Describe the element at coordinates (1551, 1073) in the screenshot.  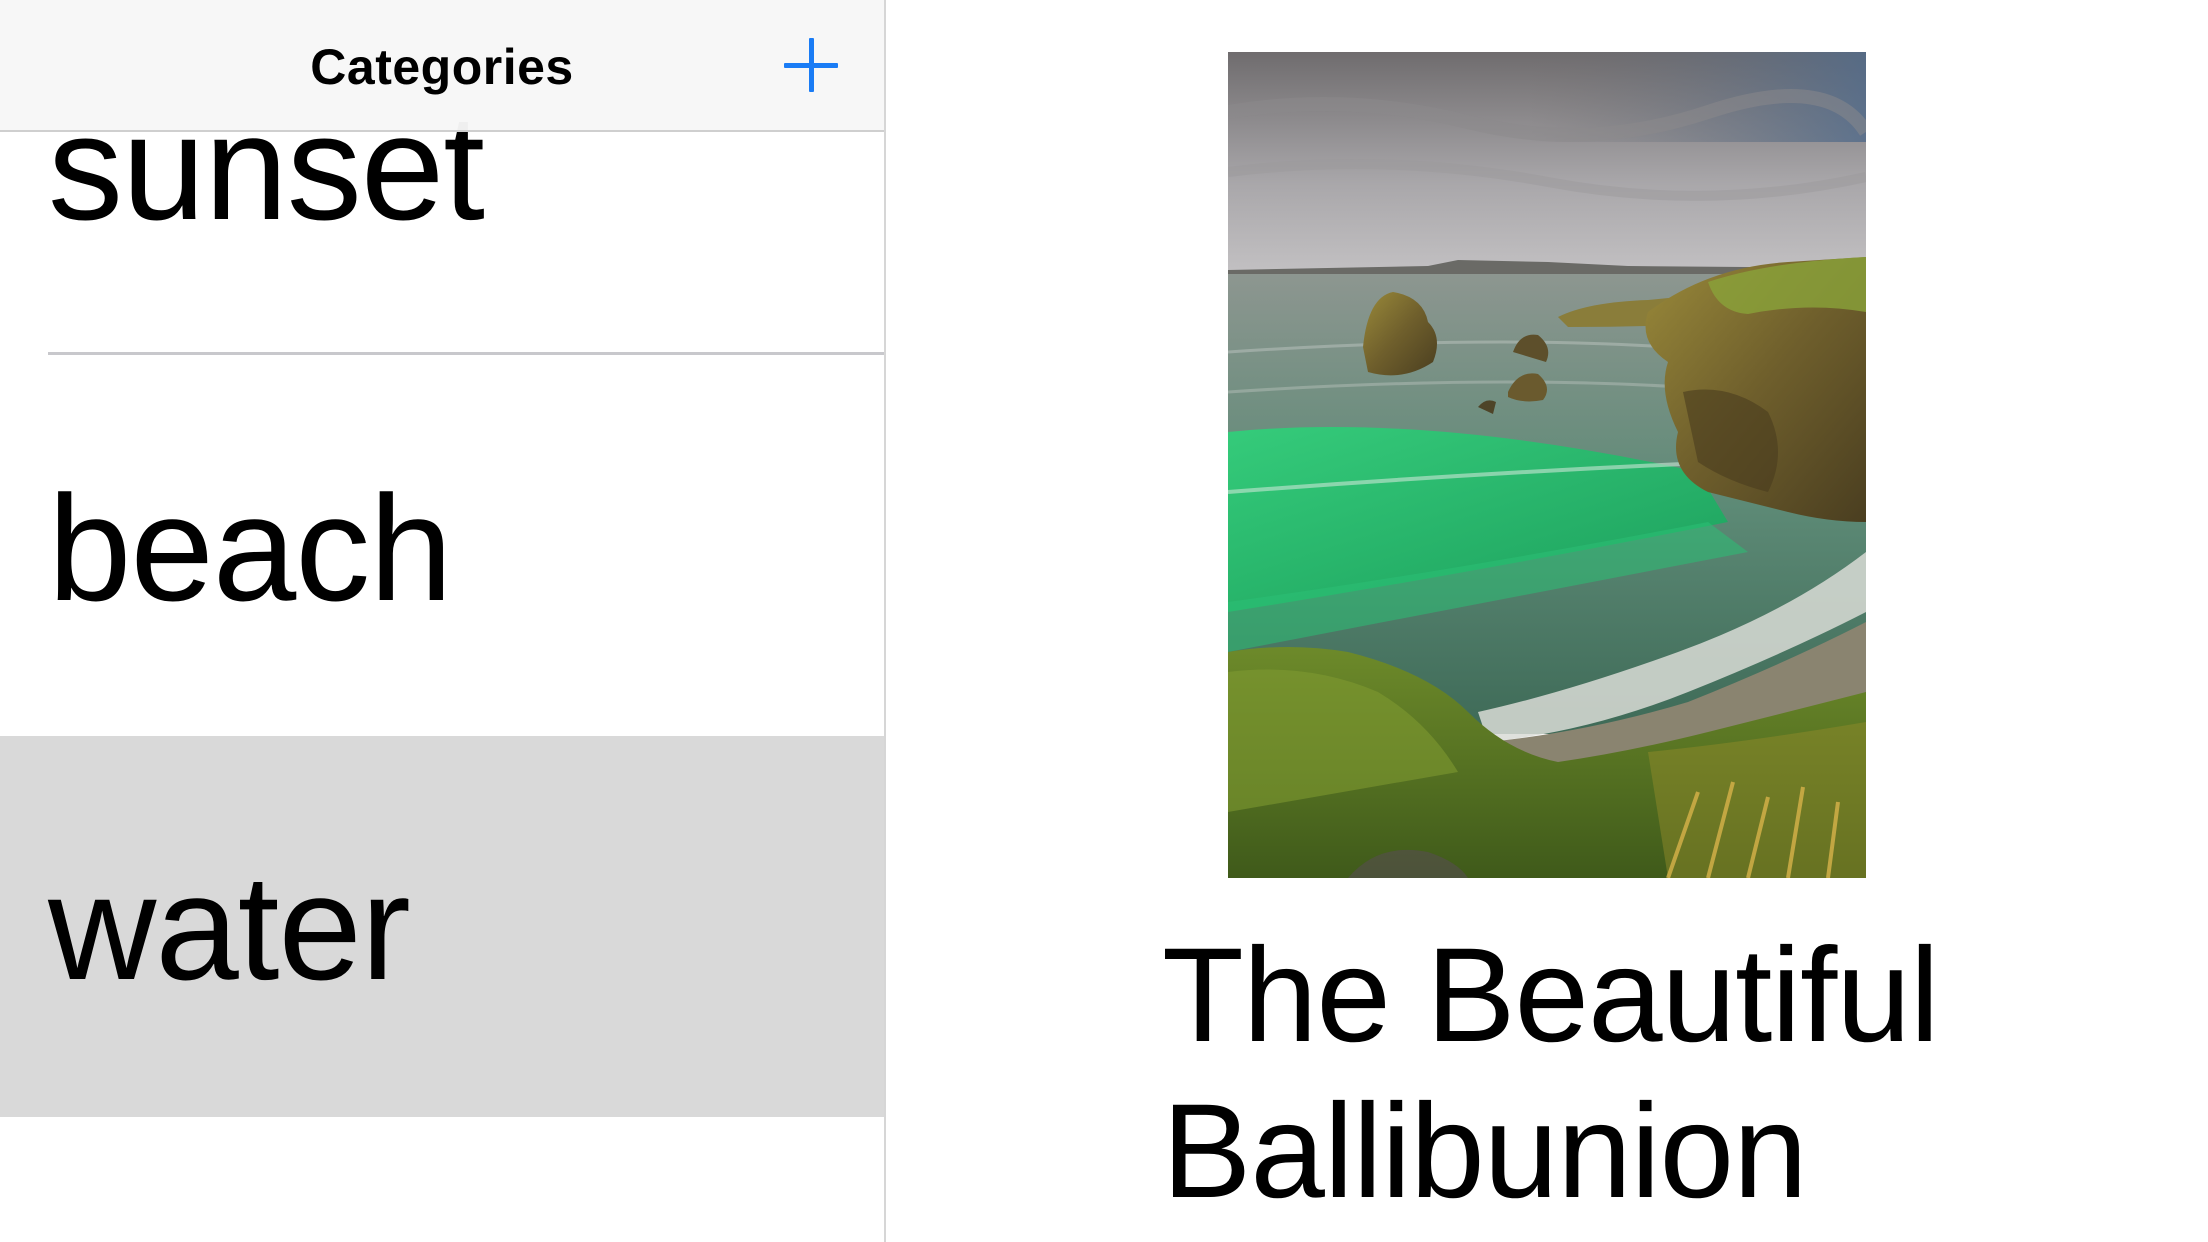
I see `detail-title: The Beautiful Ballibunion` at that location.